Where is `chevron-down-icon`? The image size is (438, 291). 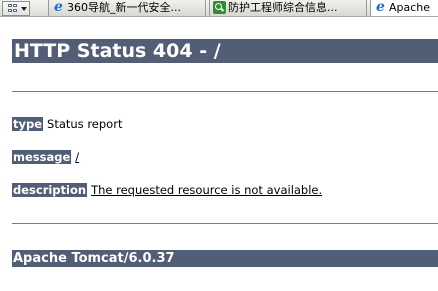
chevron-down-icon is located at coordinates (24, 9).